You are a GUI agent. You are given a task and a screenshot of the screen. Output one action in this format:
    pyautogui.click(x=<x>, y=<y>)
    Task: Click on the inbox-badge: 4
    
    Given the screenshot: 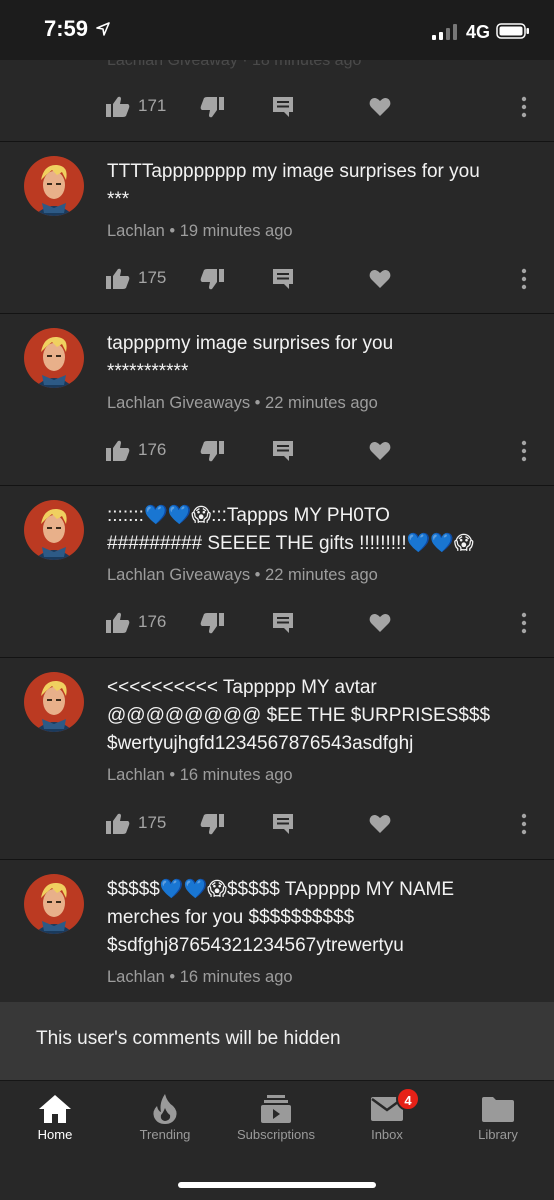 What is the action you would take?
    pyautogui.click(x=408, y=1099)
    